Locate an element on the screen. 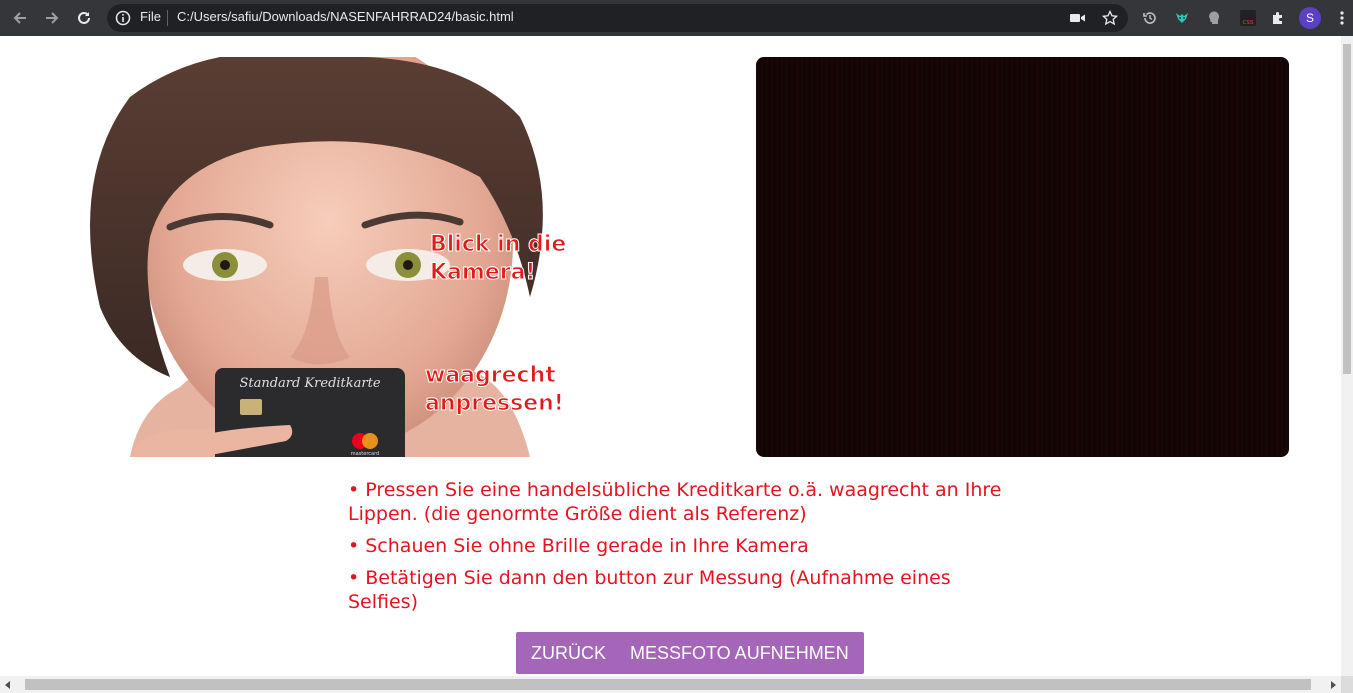 The width and height of the screenshot is (1353, 693). bookmark-star-icon is located at coordinates (1110, 18).